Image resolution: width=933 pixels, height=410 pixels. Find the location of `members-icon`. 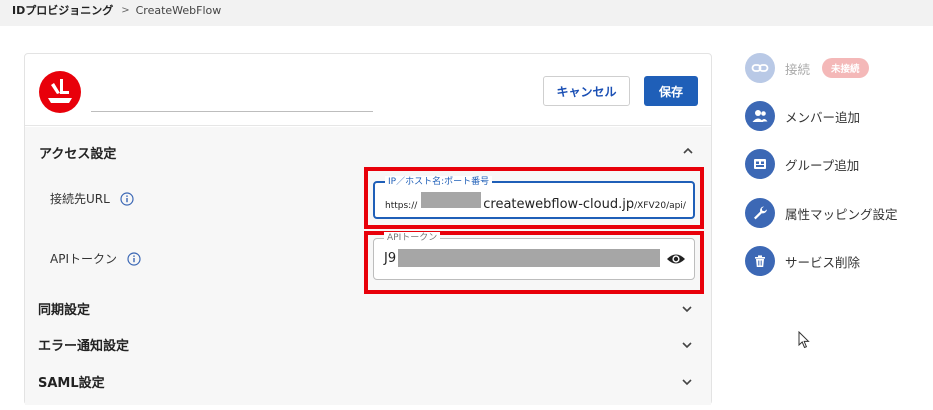

members-icon is located at coordinates (760, 116).